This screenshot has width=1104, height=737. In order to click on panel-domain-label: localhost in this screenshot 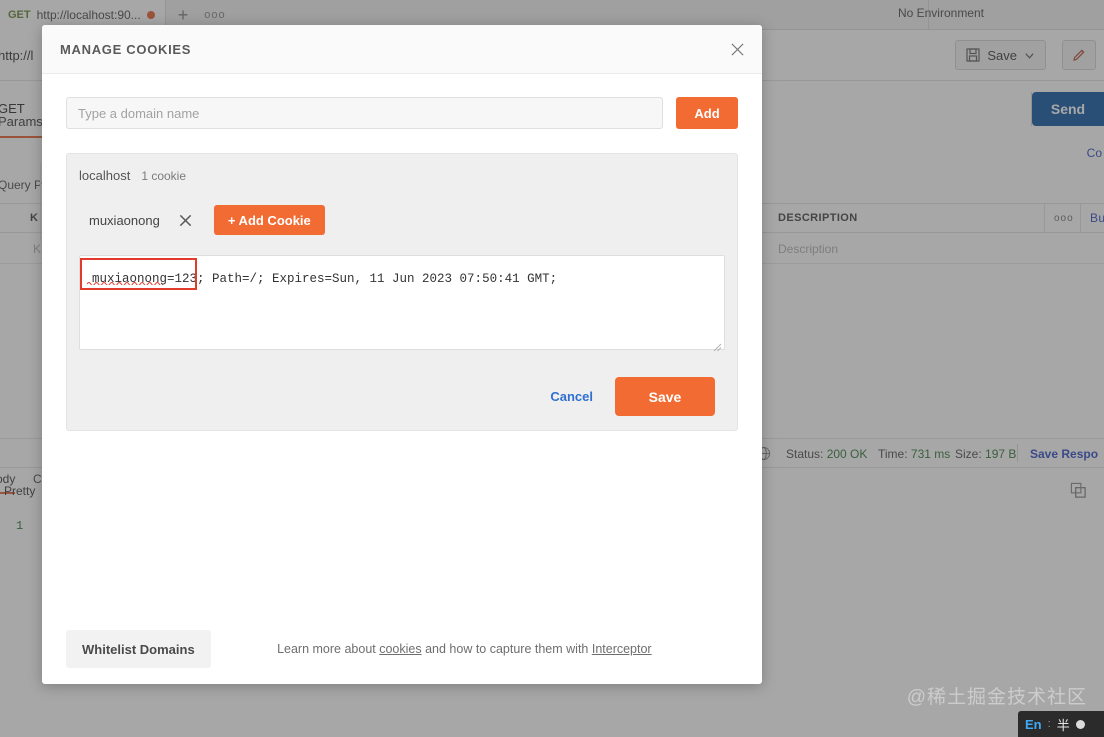, I will do `click(105, 175)`.